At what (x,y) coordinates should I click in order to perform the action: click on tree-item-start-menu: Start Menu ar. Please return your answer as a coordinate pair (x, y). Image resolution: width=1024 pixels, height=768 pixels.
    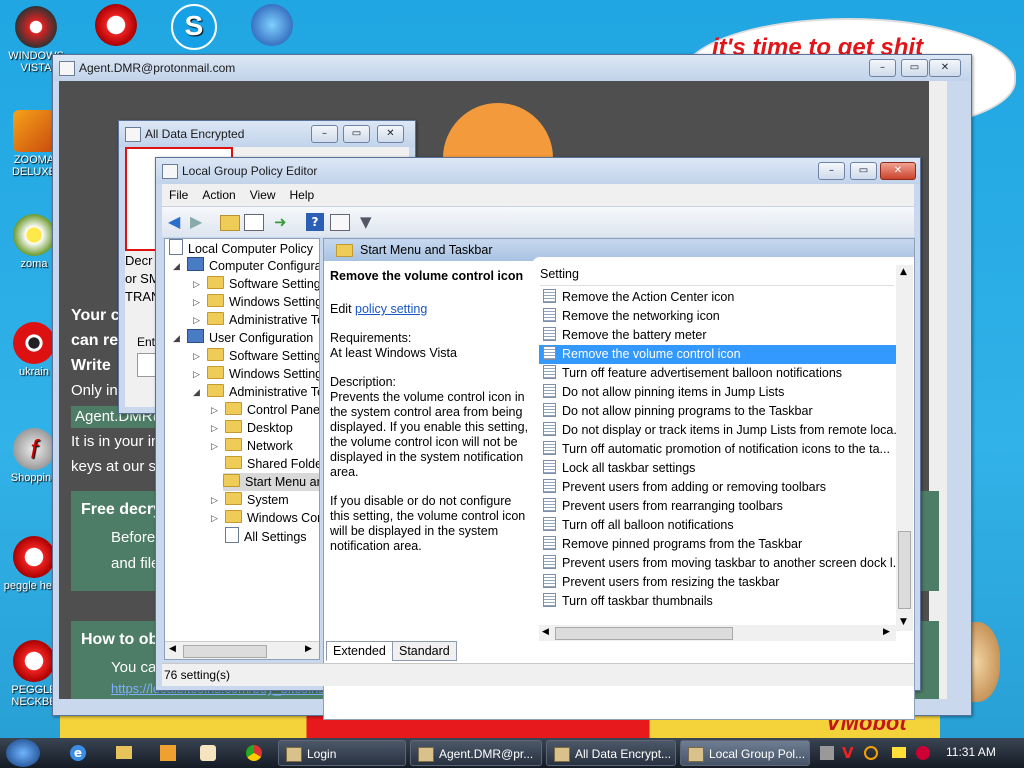
    Looking at the image, I should click on (271, 482).